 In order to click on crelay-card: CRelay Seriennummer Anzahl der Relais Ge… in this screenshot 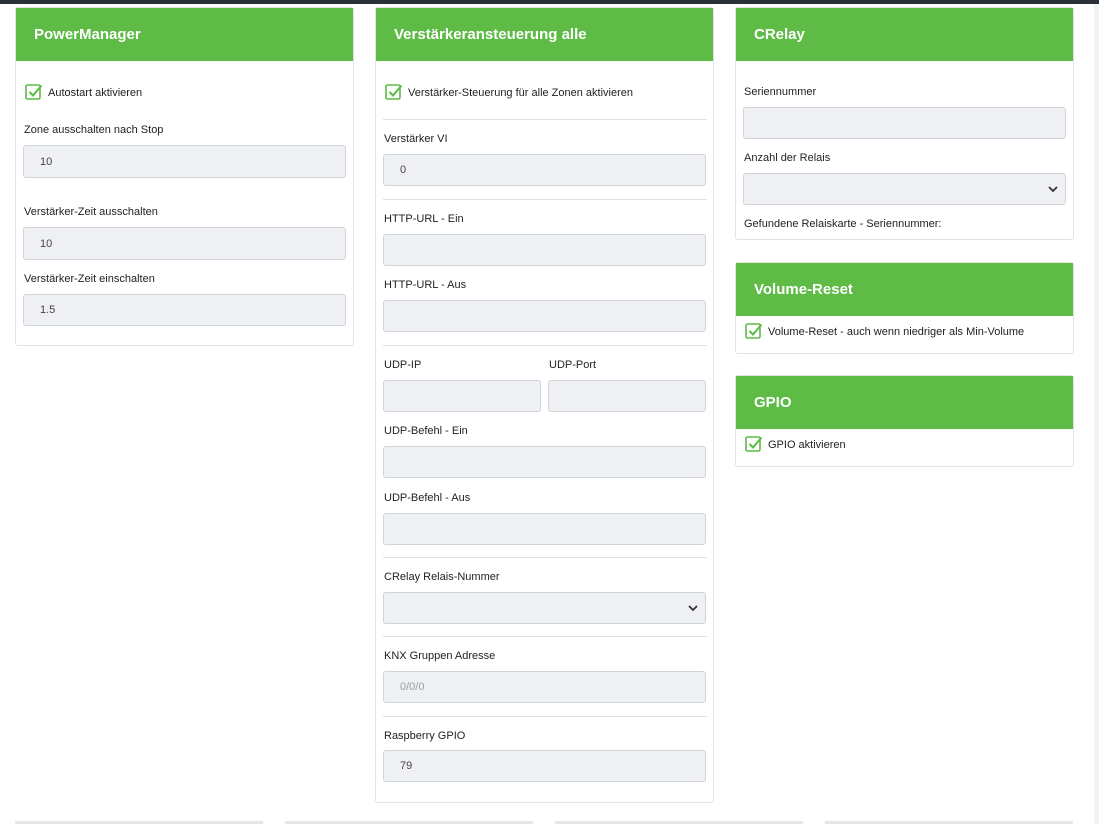, I will do `click(904, 123)`.